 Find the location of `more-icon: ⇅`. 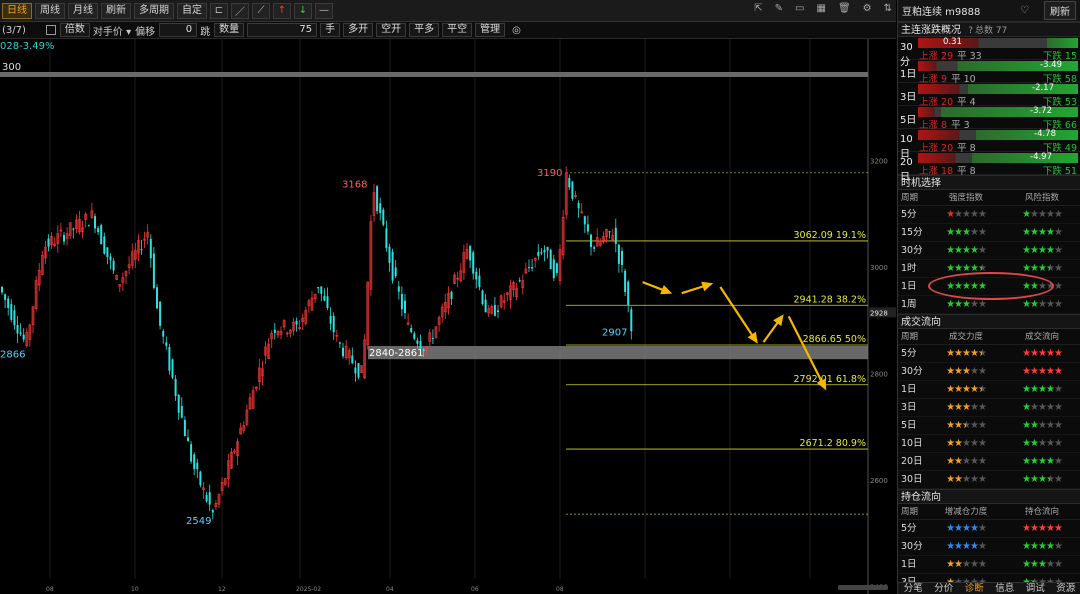

more-icon: ⇅ is located at coordinates (888, 8).